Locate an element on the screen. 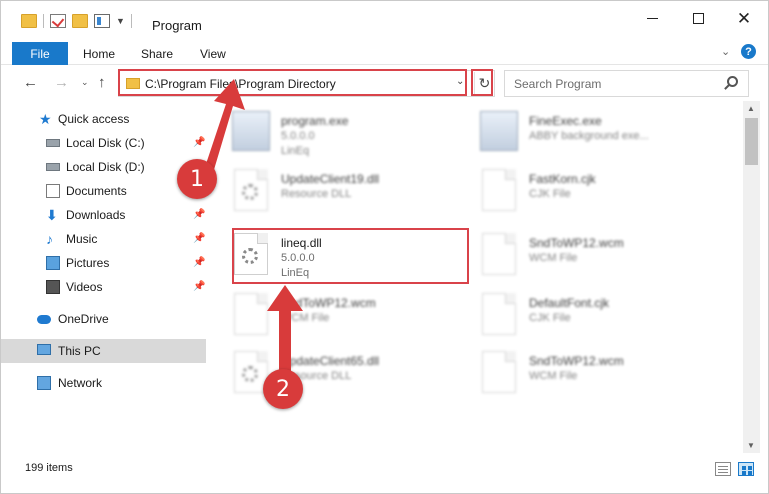  expand-ribbon-icon: ⌄ is located at coordinates (725, 51).